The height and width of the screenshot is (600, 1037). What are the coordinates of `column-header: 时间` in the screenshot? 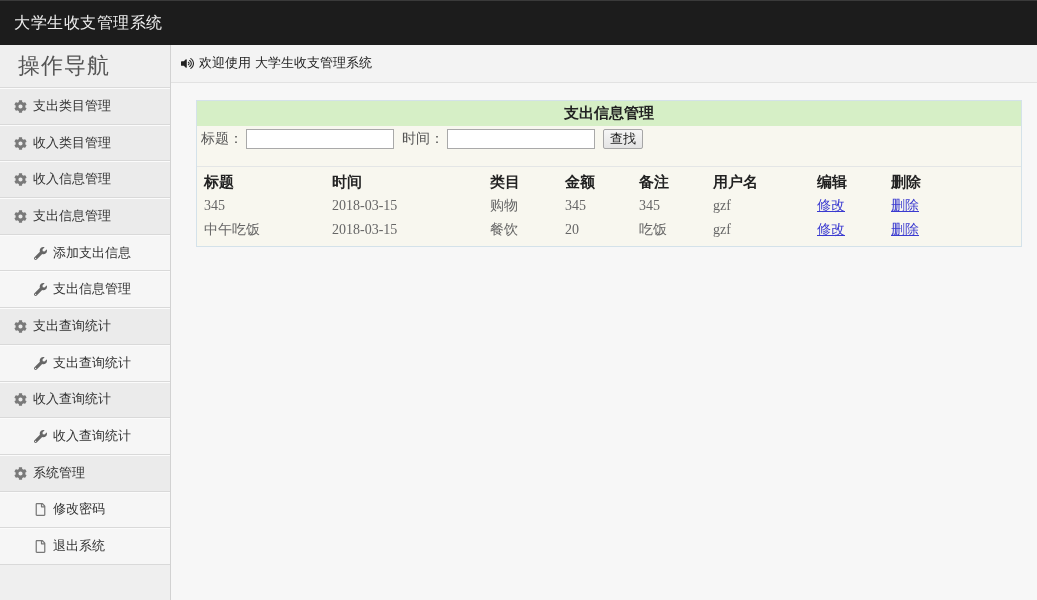 It's located at (347, 182).